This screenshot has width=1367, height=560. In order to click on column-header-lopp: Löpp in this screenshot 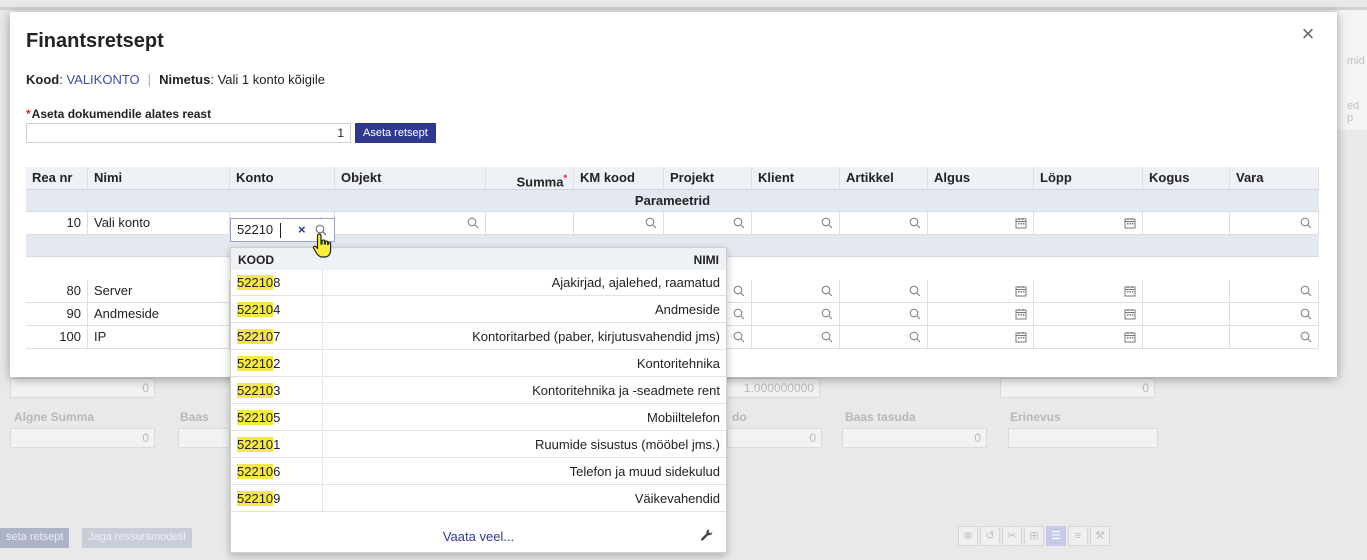, I will do `click(1088, 178)`.